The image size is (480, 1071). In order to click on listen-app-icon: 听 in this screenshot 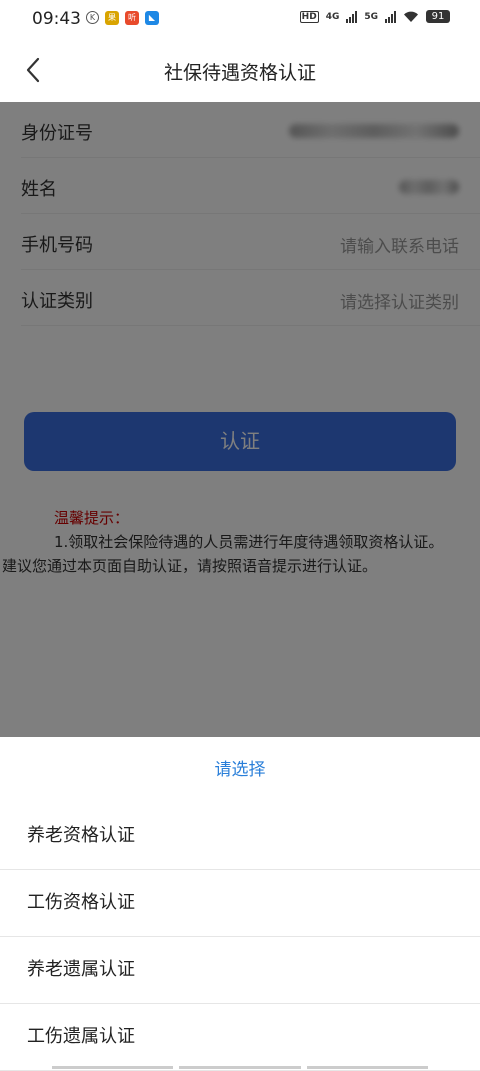, I will do `click(132, 18)`.